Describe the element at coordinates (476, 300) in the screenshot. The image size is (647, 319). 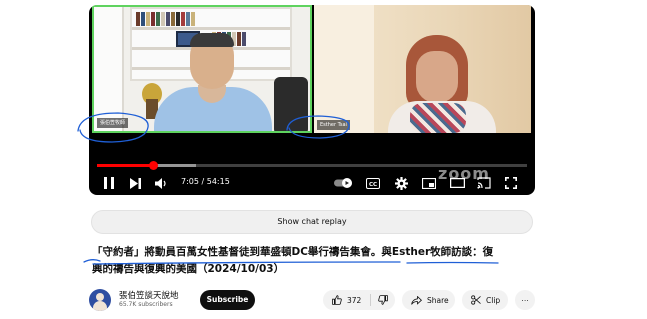
I see `scissors-icon` at that location.